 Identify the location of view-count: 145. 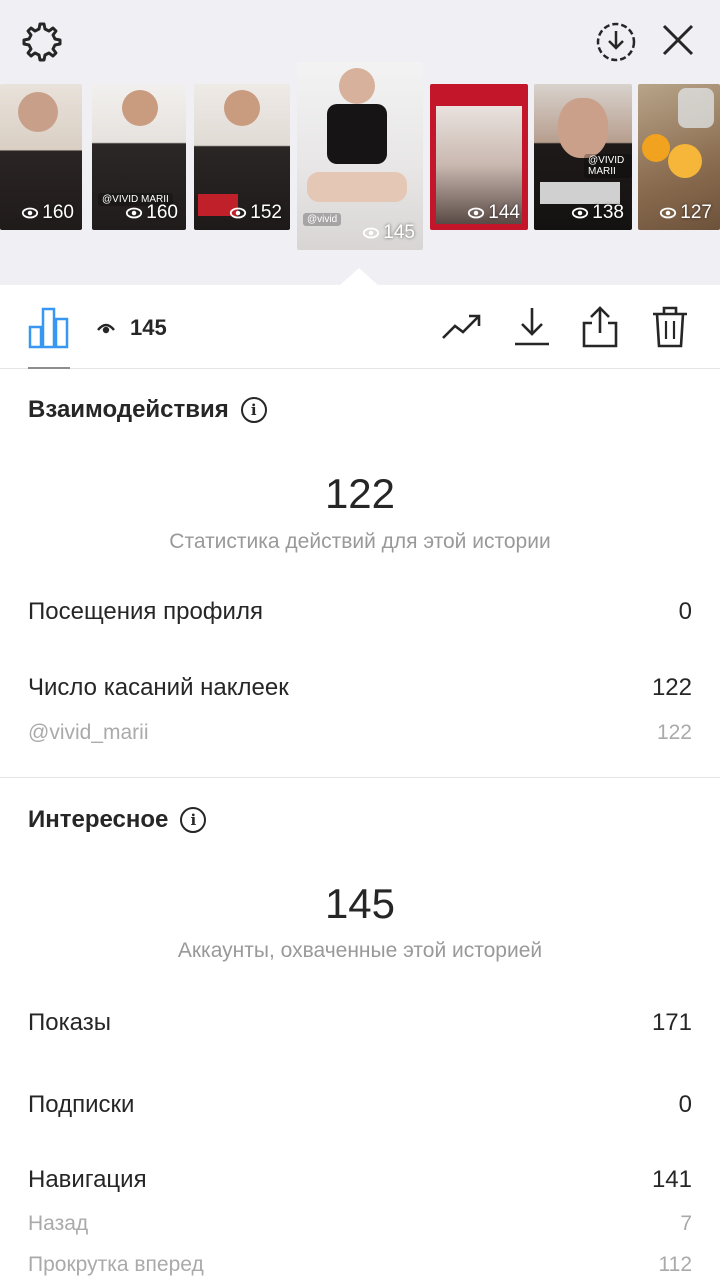
(131, 328).